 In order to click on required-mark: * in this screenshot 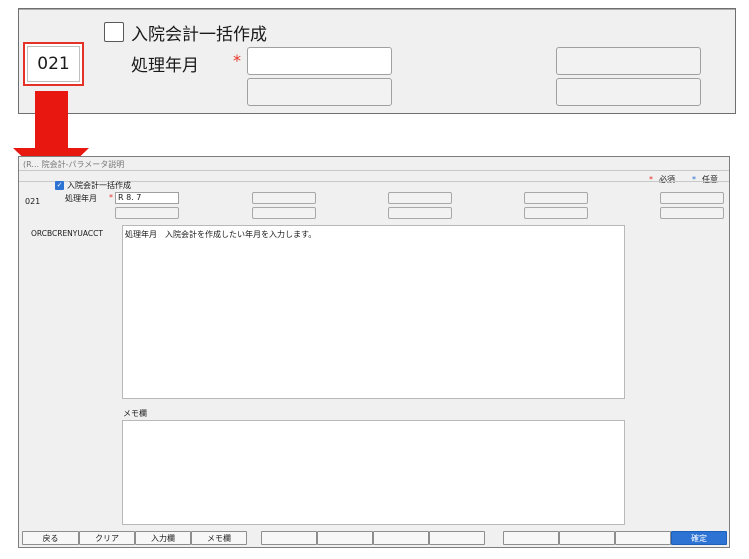, I will do `click(111, 197)`.